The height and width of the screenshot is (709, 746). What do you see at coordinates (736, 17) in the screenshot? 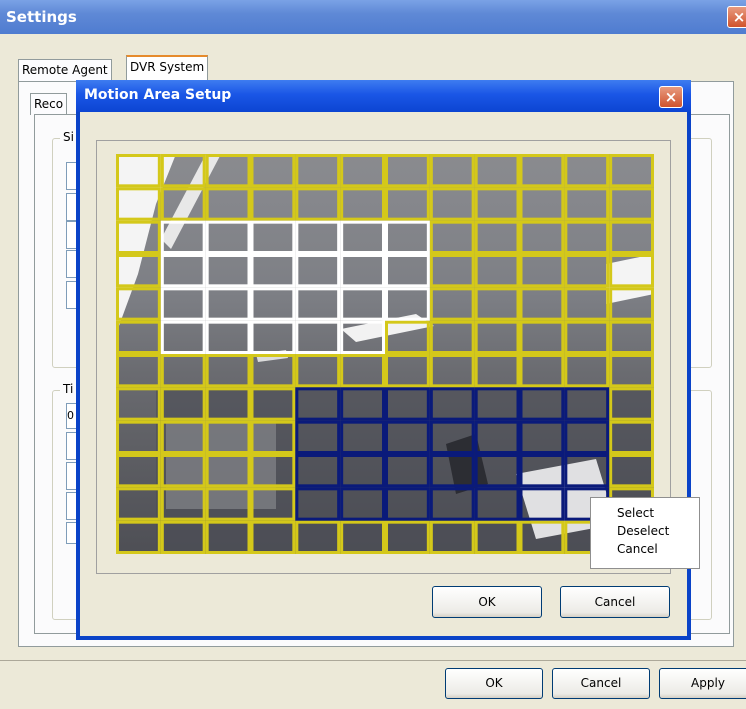
I see `settings-close-button: ×` at bounding box center [736, 17].